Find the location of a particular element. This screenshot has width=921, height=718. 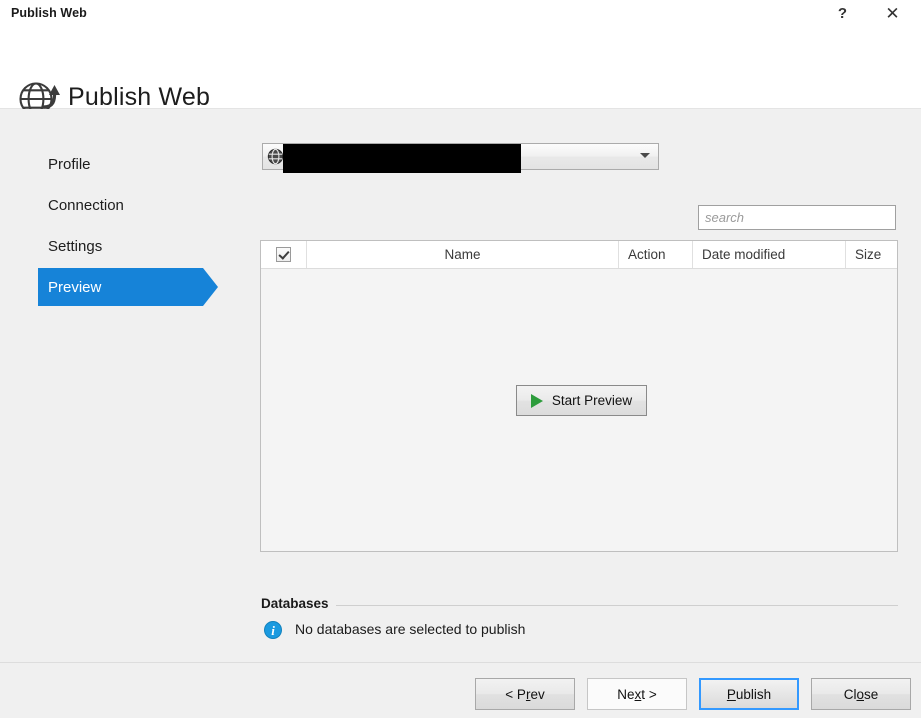

sidebar-item-connection: Connection is located at coordinates (120, 205).